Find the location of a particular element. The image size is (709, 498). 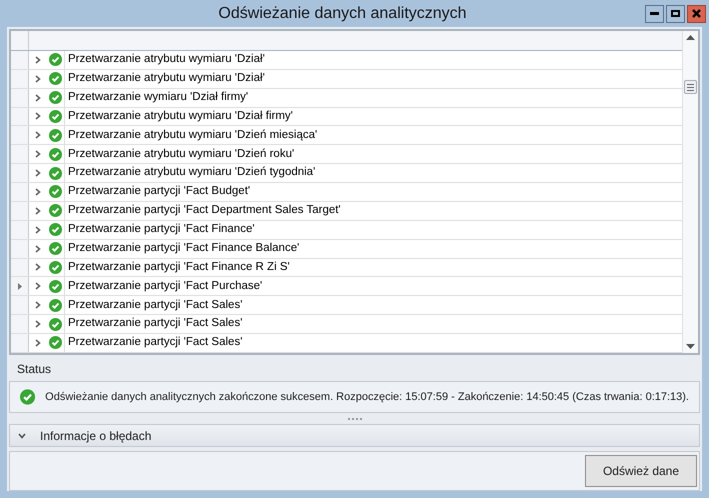

close-button is located at coordinates (696, 13).